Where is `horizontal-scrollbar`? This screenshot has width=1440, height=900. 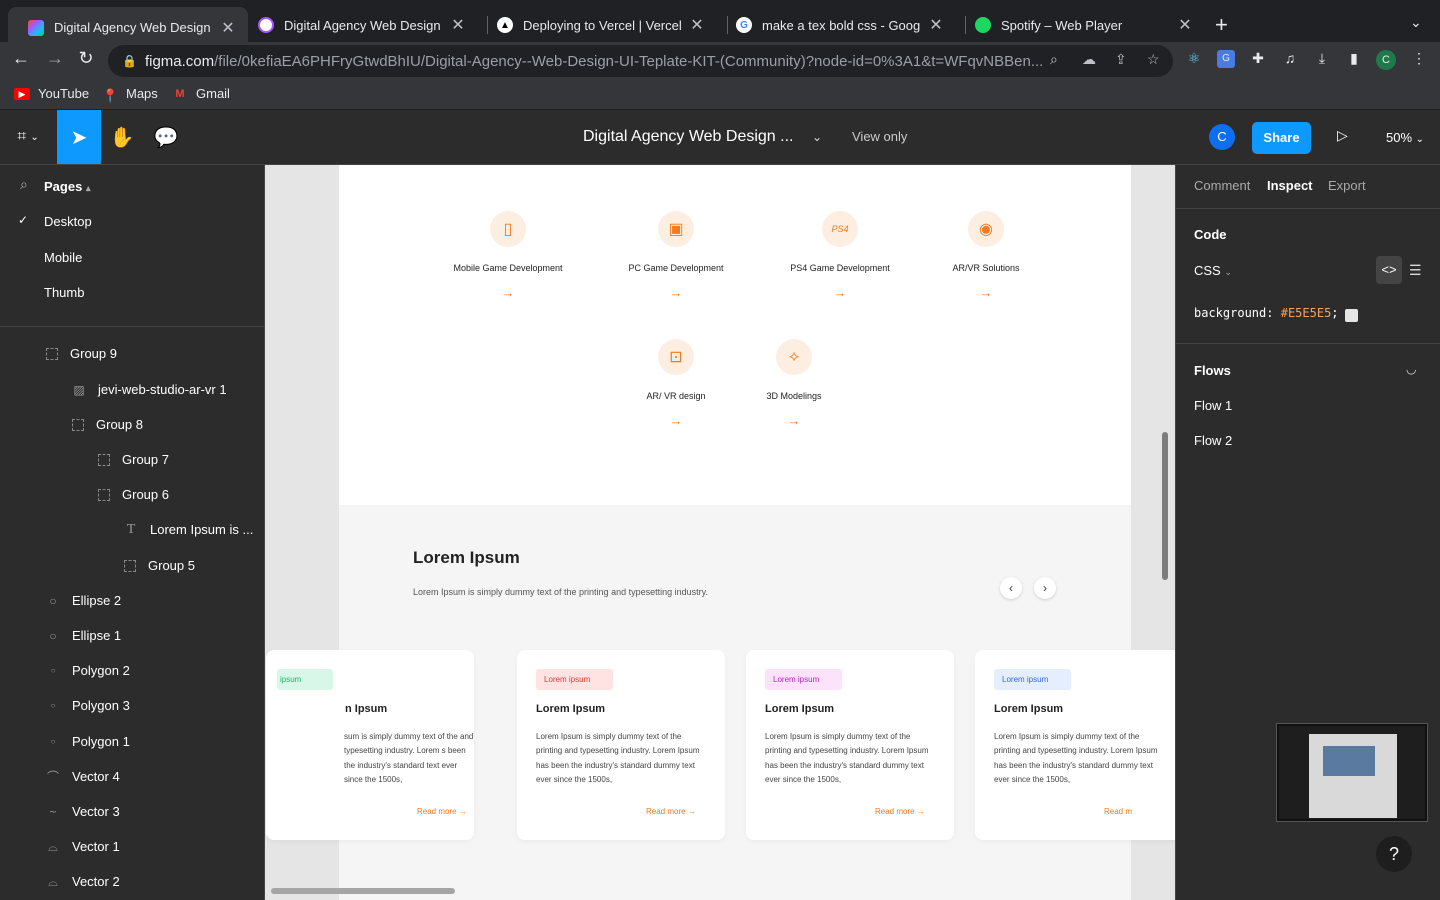
horizontal-scrollbar is located at coordinates (363, 891).